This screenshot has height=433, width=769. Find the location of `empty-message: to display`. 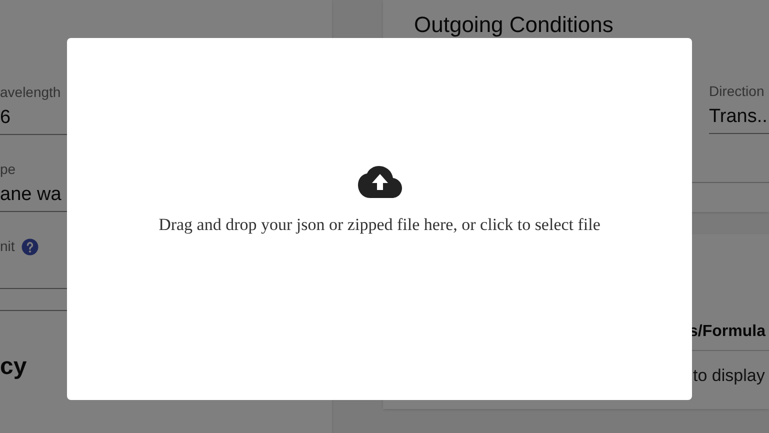

empty-message: to display is located at coordinates (729, 376).